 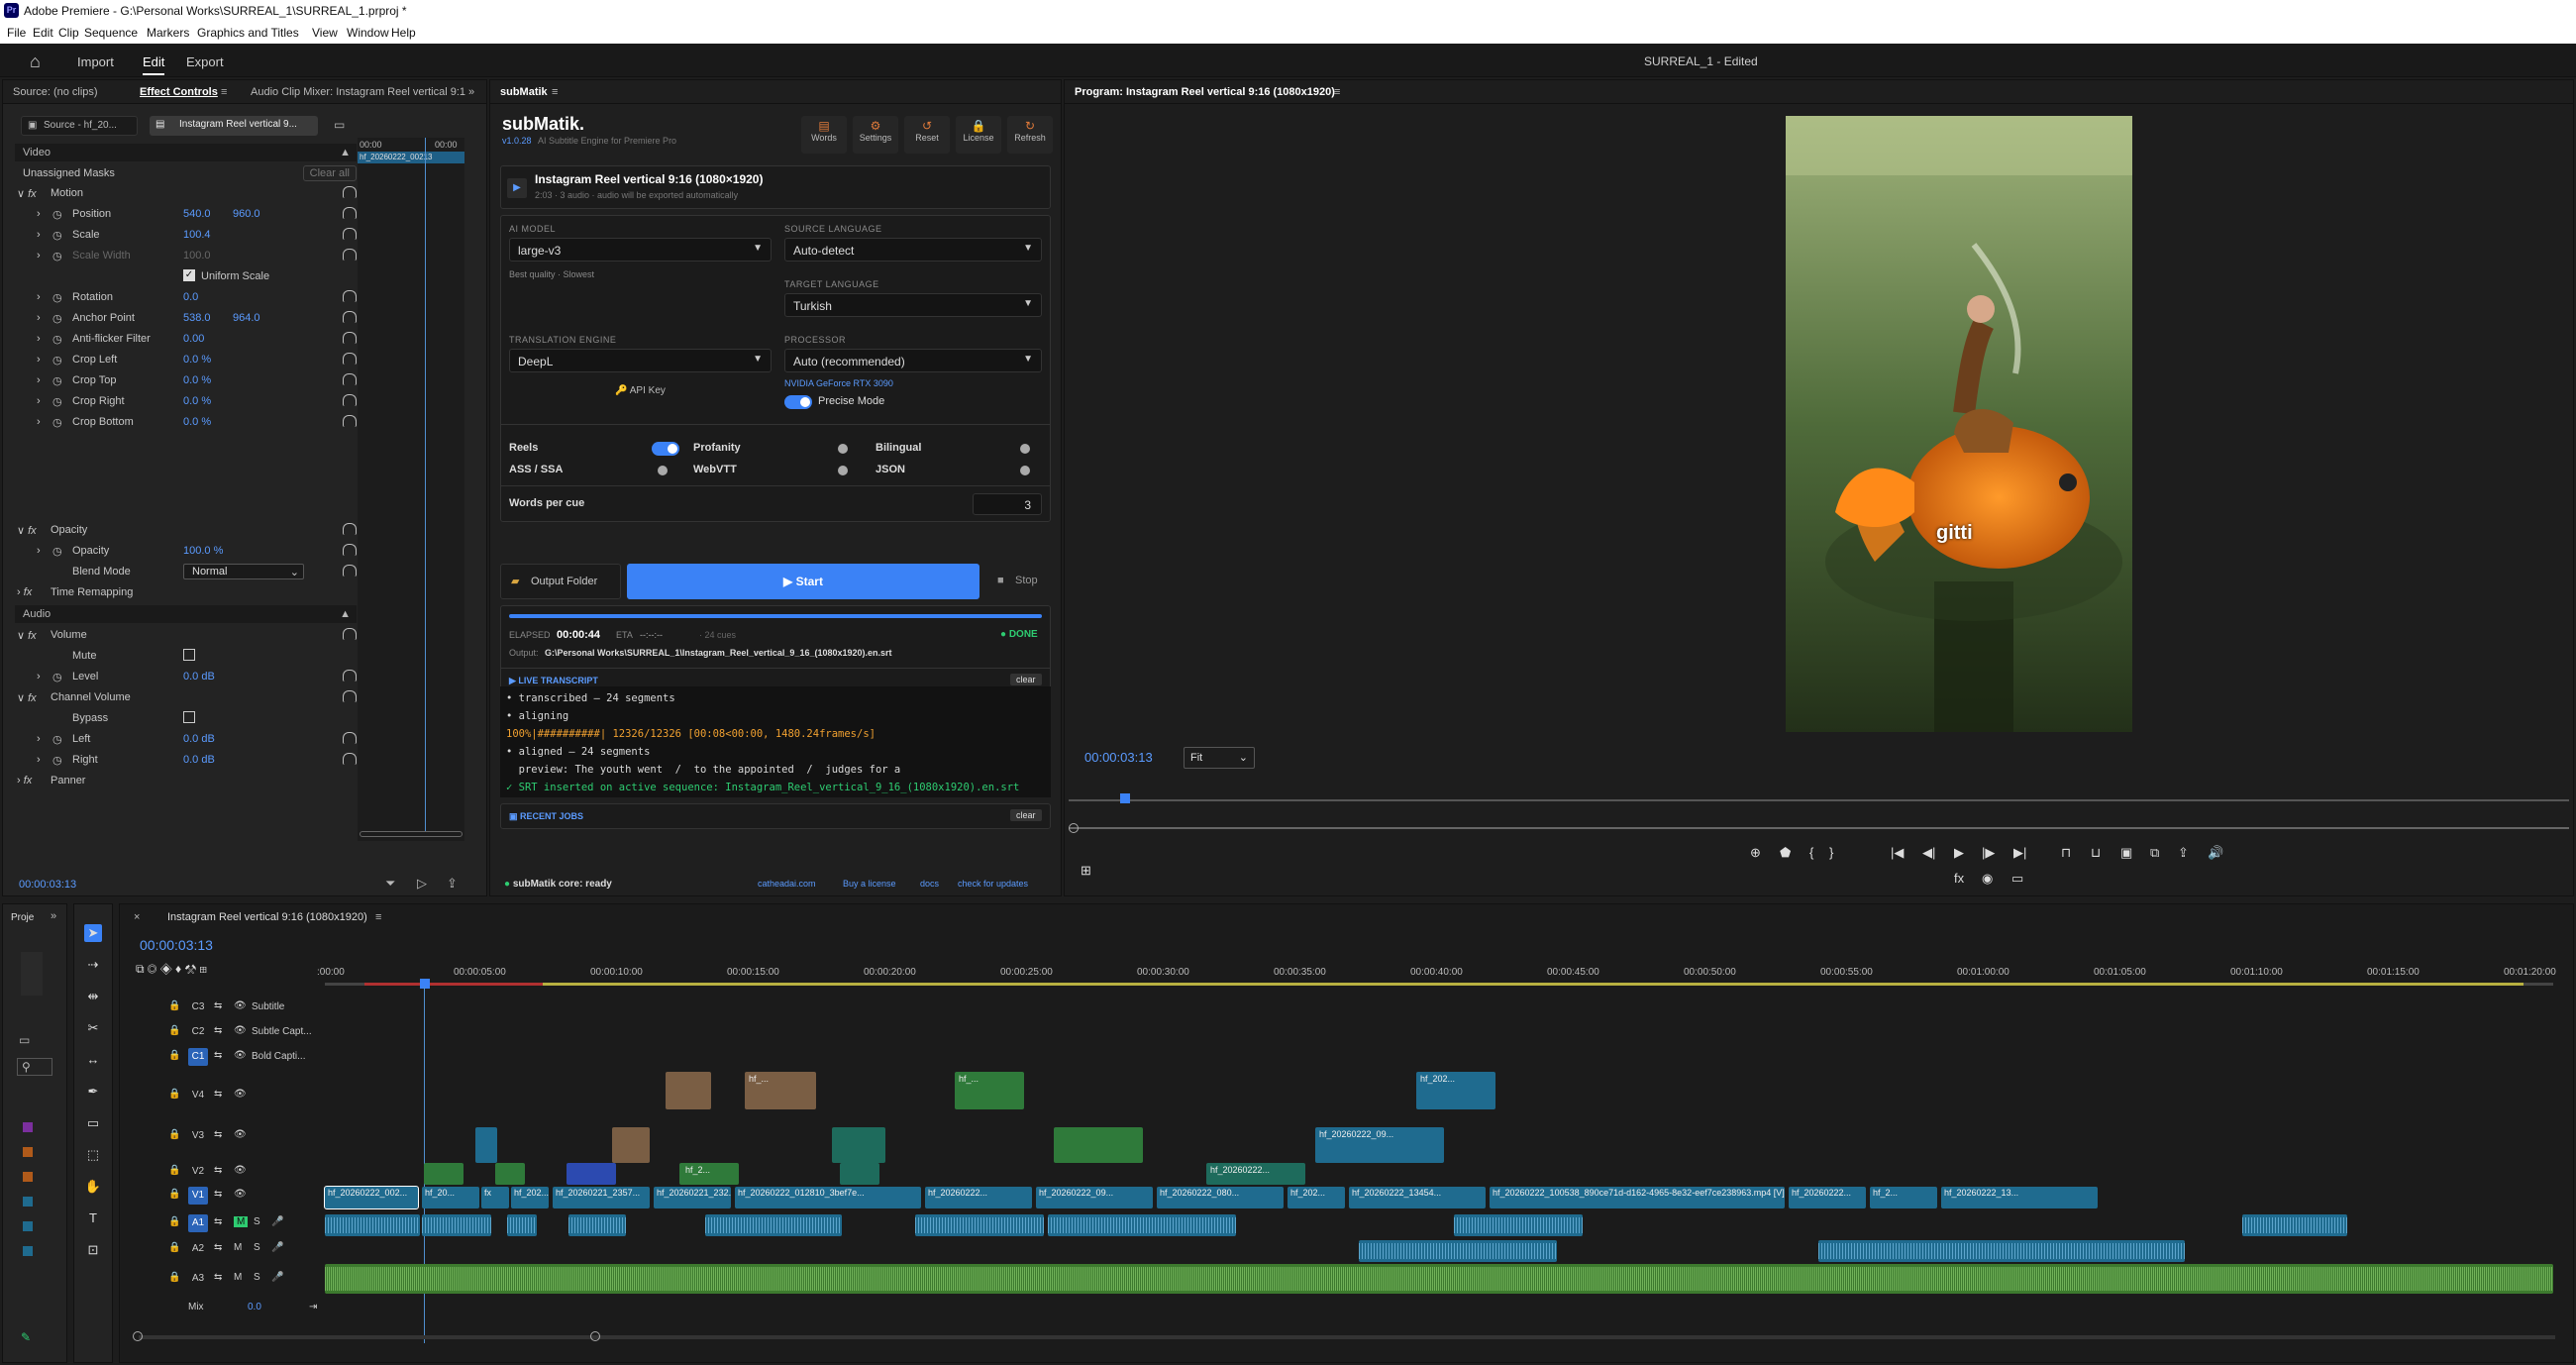 I want to click on menu-window: Window, so click(x=368, y=33).